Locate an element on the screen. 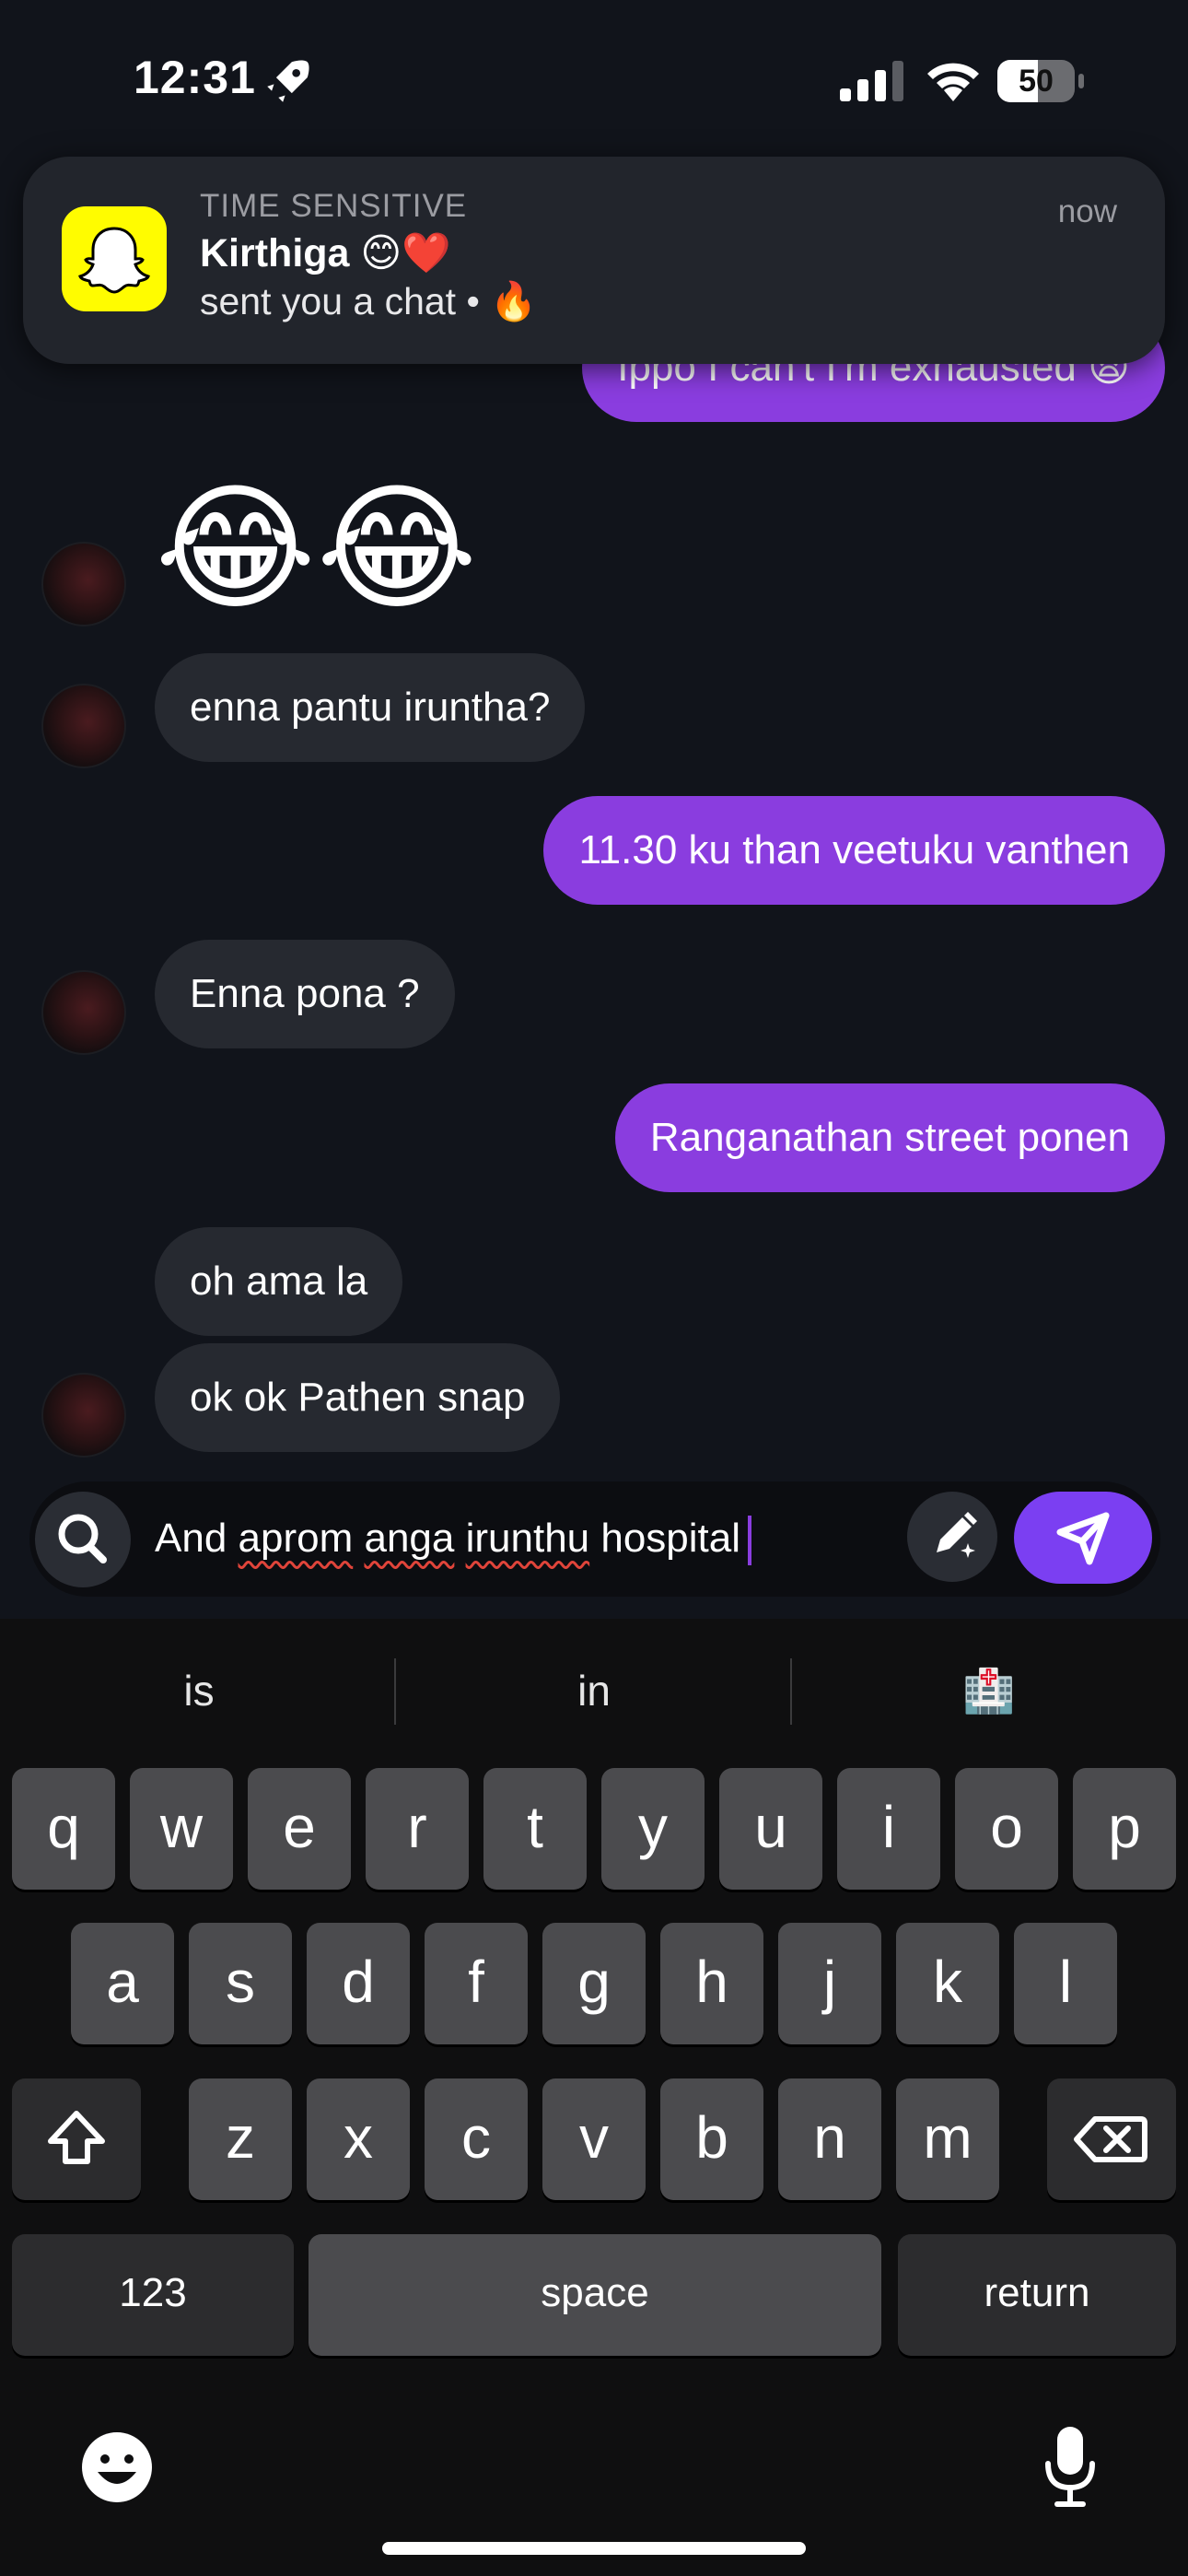 The width and height of the screenshot is (1188, 2576). backspace-icon is located at coordinates (1110, 2139).